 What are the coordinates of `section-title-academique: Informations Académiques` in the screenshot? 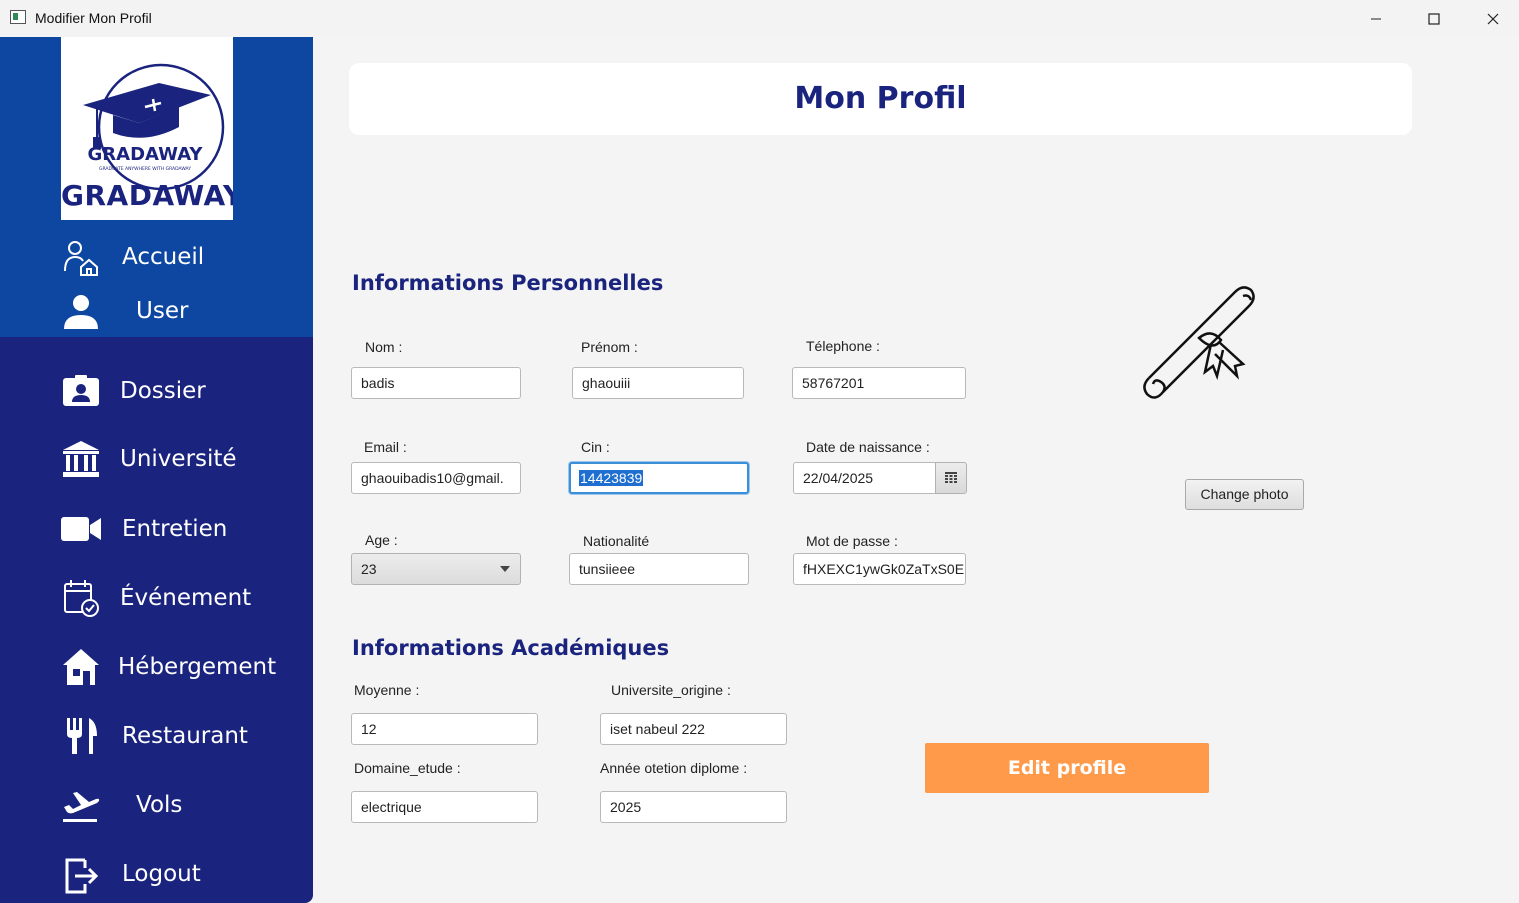 It's located at (511, 648).